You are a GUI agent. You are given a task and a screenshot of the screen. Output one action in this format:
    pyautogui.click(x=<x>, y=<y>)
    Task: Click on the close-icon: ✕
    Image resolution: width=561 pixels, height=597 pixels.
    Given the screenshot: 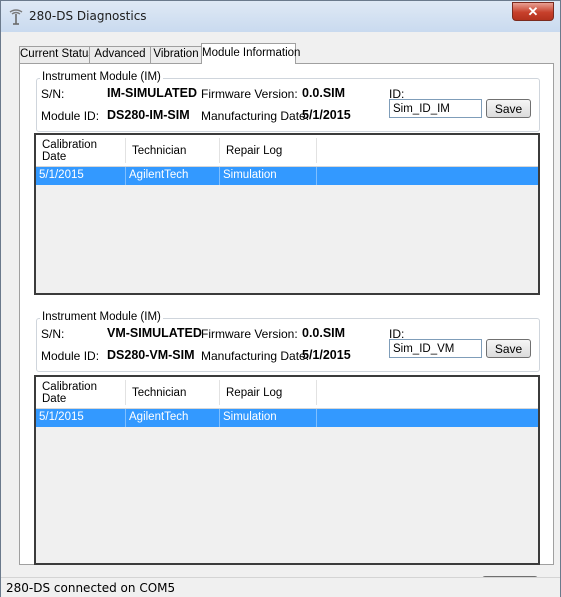 What is the action you would take?
    pyautogui.click(x=533, y=11)
    